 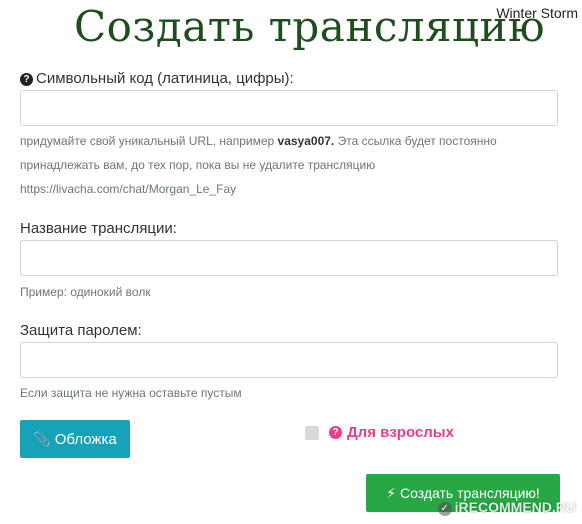 I want to click on url-preview: https://livacha.com/chat/Morgan_Le_Fay, so click(x=128, y=189).